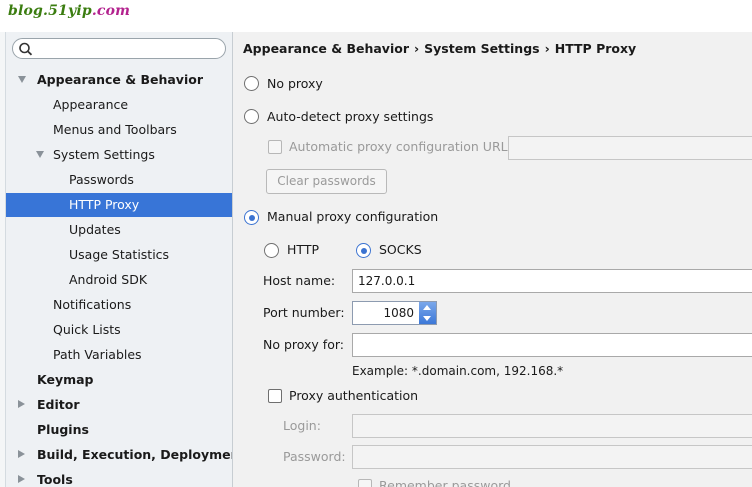  What do you see at coordinates (350, 117) in the screenshot?
I see `auto-detect-label: Auto-detect proxy settings` at bounding box center [350, 117].